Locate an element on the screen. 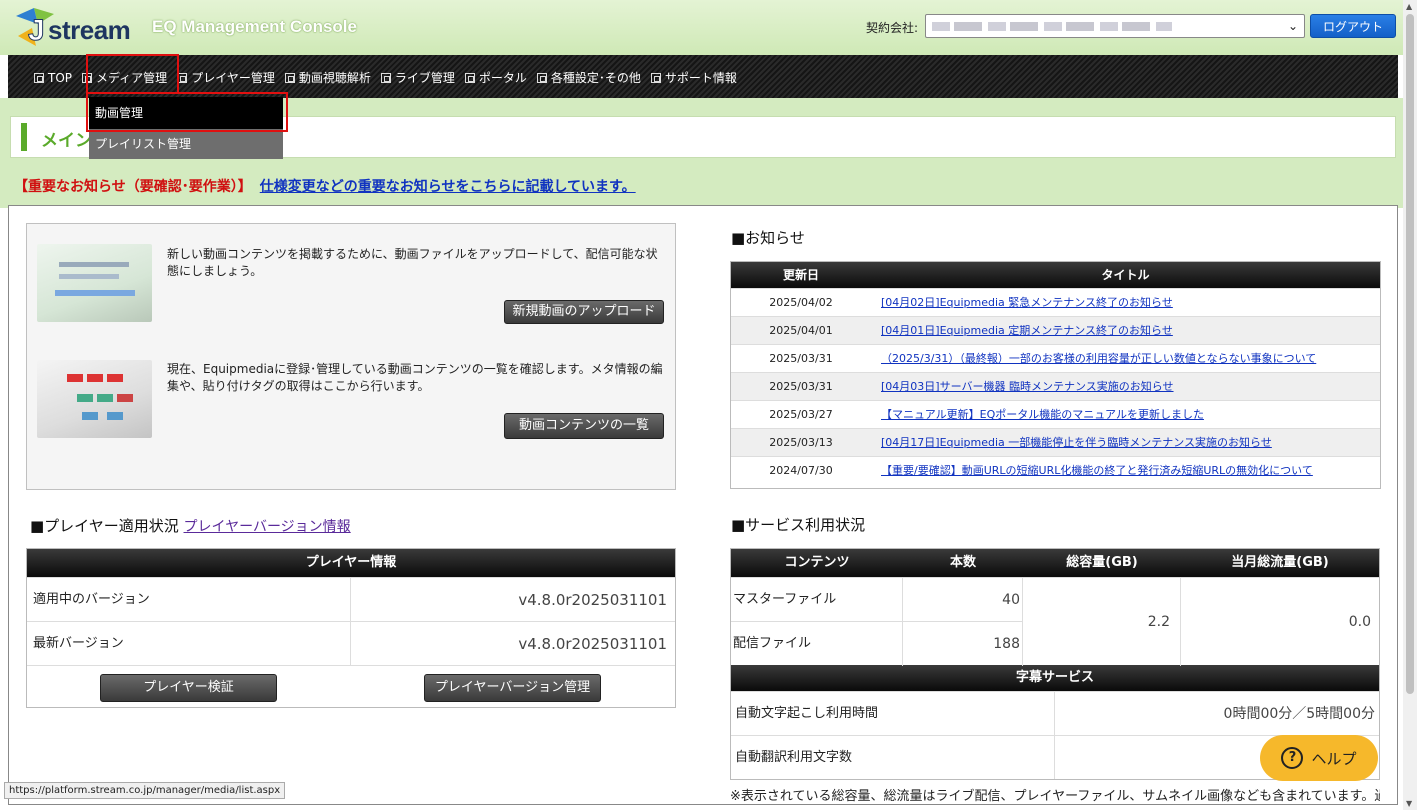 The height and width of the screenshot is (810, 1417). news-date: 2025/04/01 is located at coordinates (801, 330).